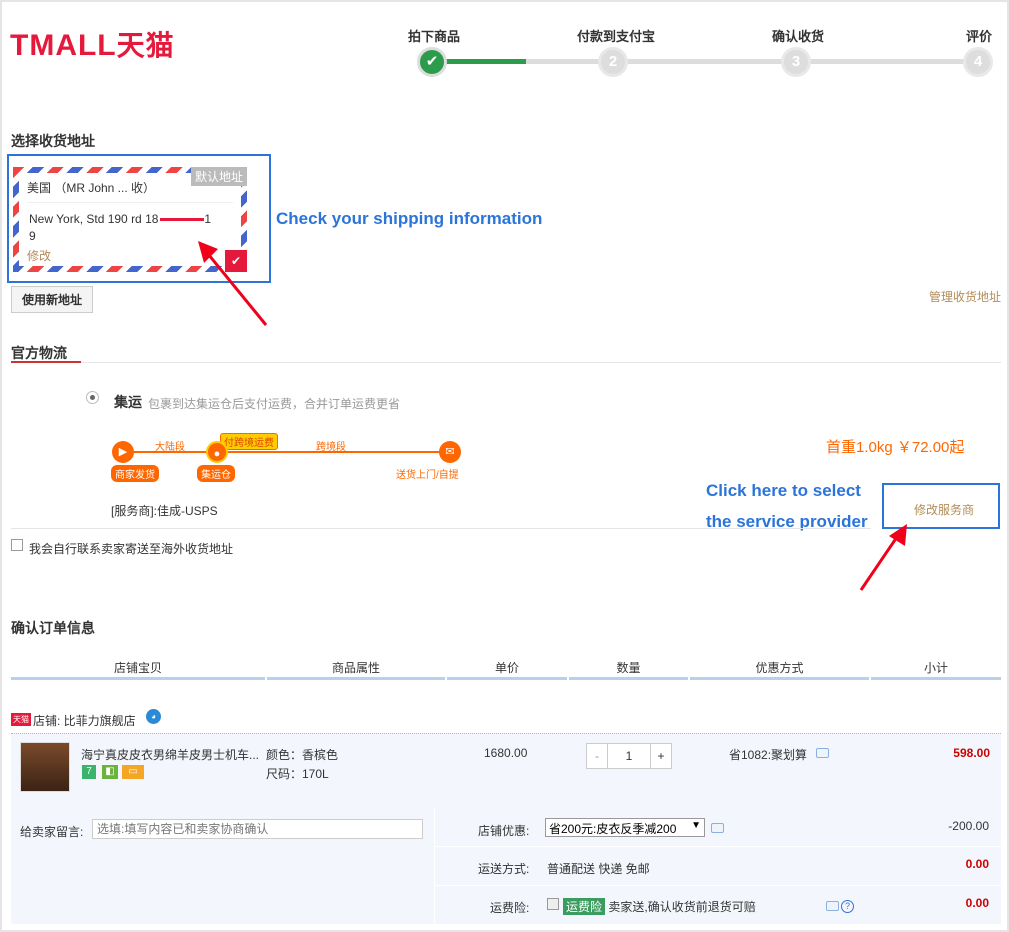  Describe the element at coordinates (659, 906) in the screenshot. I see `insurance-value: 运费险 卖家送,确认收货前退货可赔` at that location.